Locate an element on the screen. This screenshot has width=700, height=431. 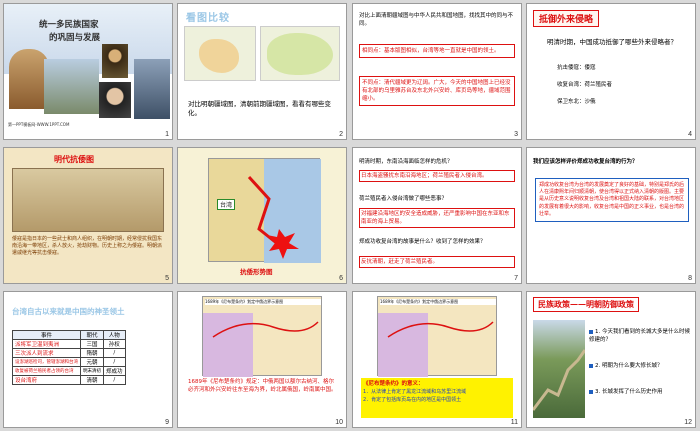
ming-map-image is located at coordinates (220, 53).